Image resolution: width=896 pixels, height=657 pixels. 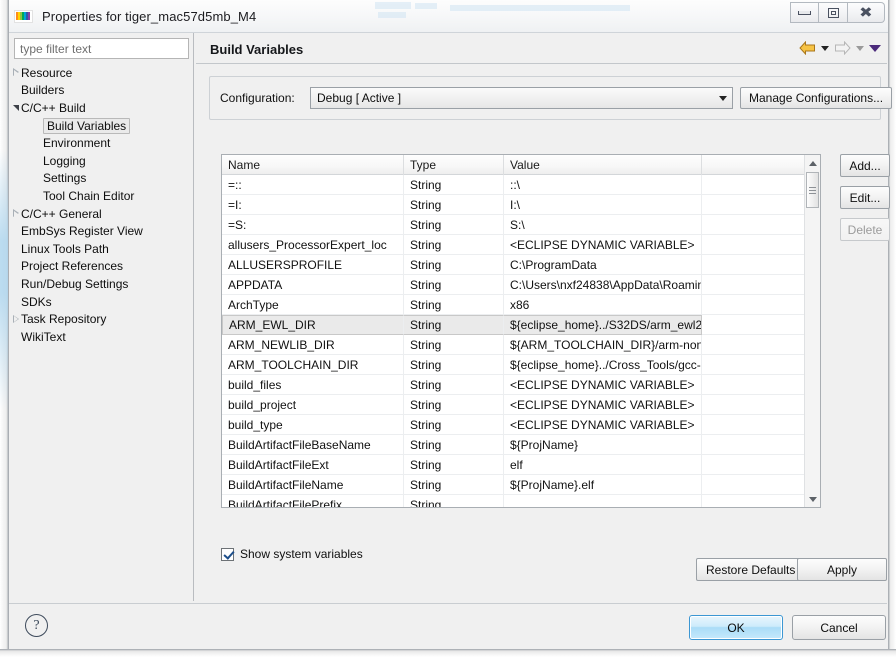 What do you see at coordinates (101, 108) in the screenshot?
I see `sidebar-item-c-c-build: C/C++ Build` at bounding box center [101, 108].